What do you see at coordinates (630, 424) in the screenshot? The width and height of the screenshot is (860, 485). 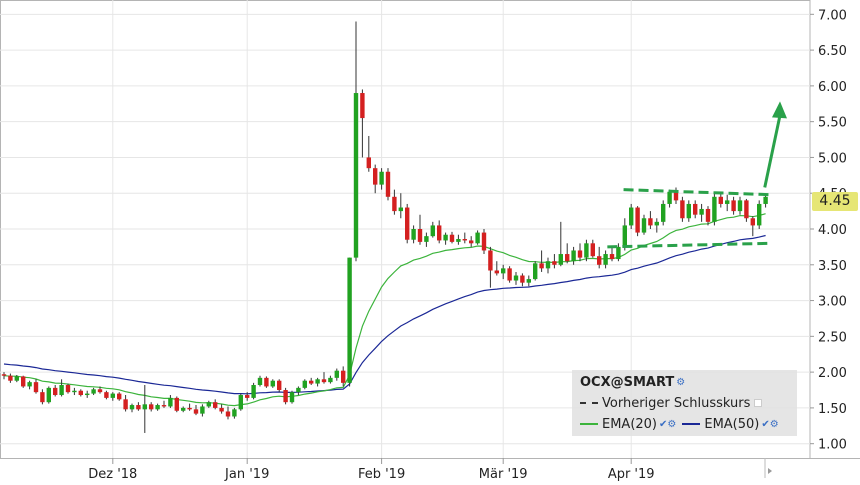 I see `legend-ema20: EMA(20)` at bounding box center [630, 424].